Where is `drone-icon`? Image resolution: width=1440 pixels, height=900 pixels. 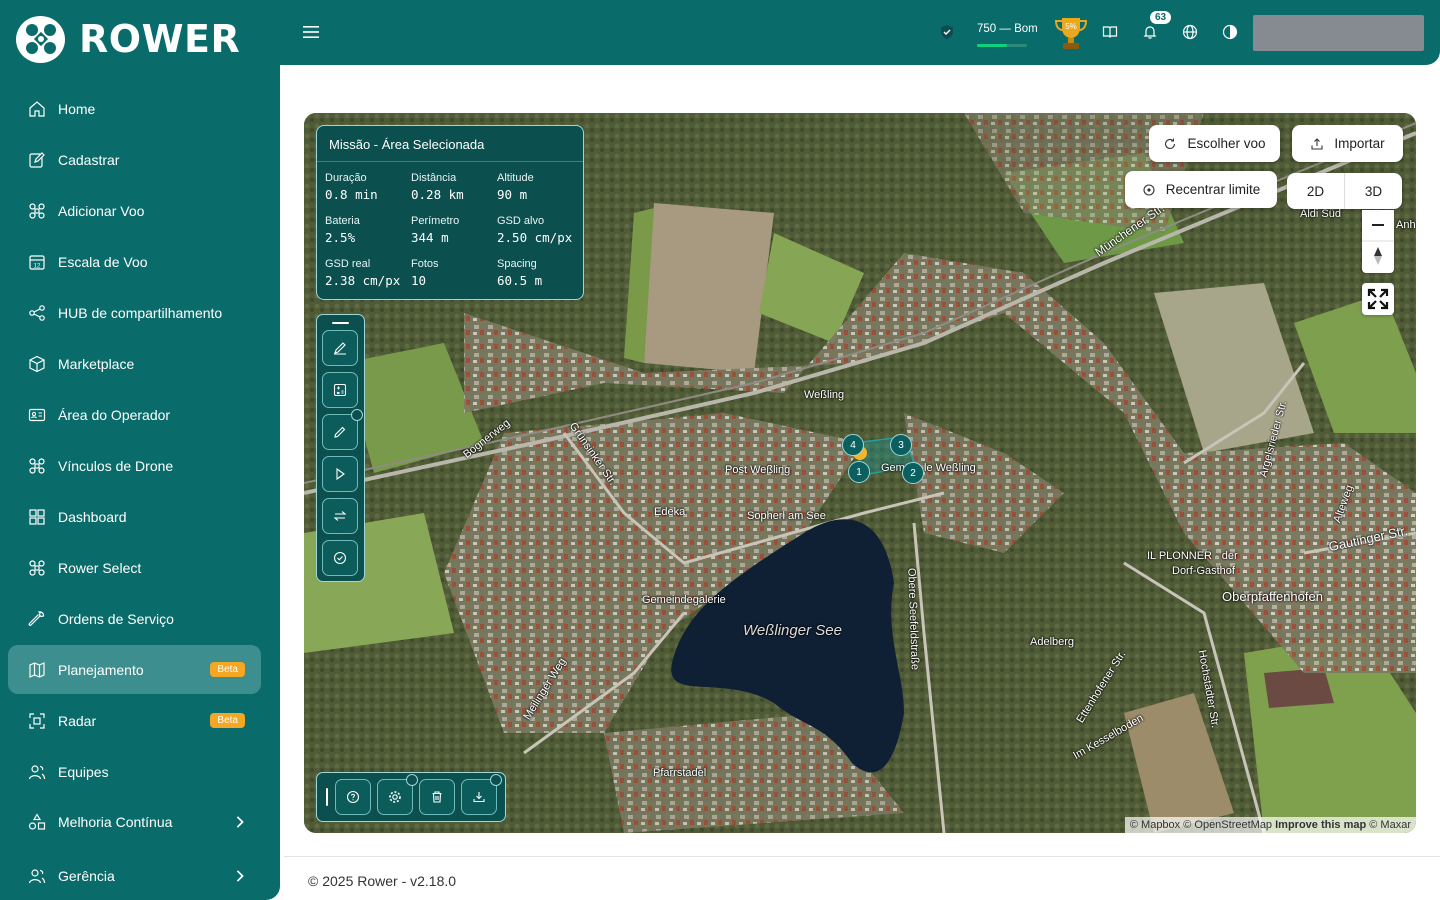 drone-icon is located at coordinates (37, 465).